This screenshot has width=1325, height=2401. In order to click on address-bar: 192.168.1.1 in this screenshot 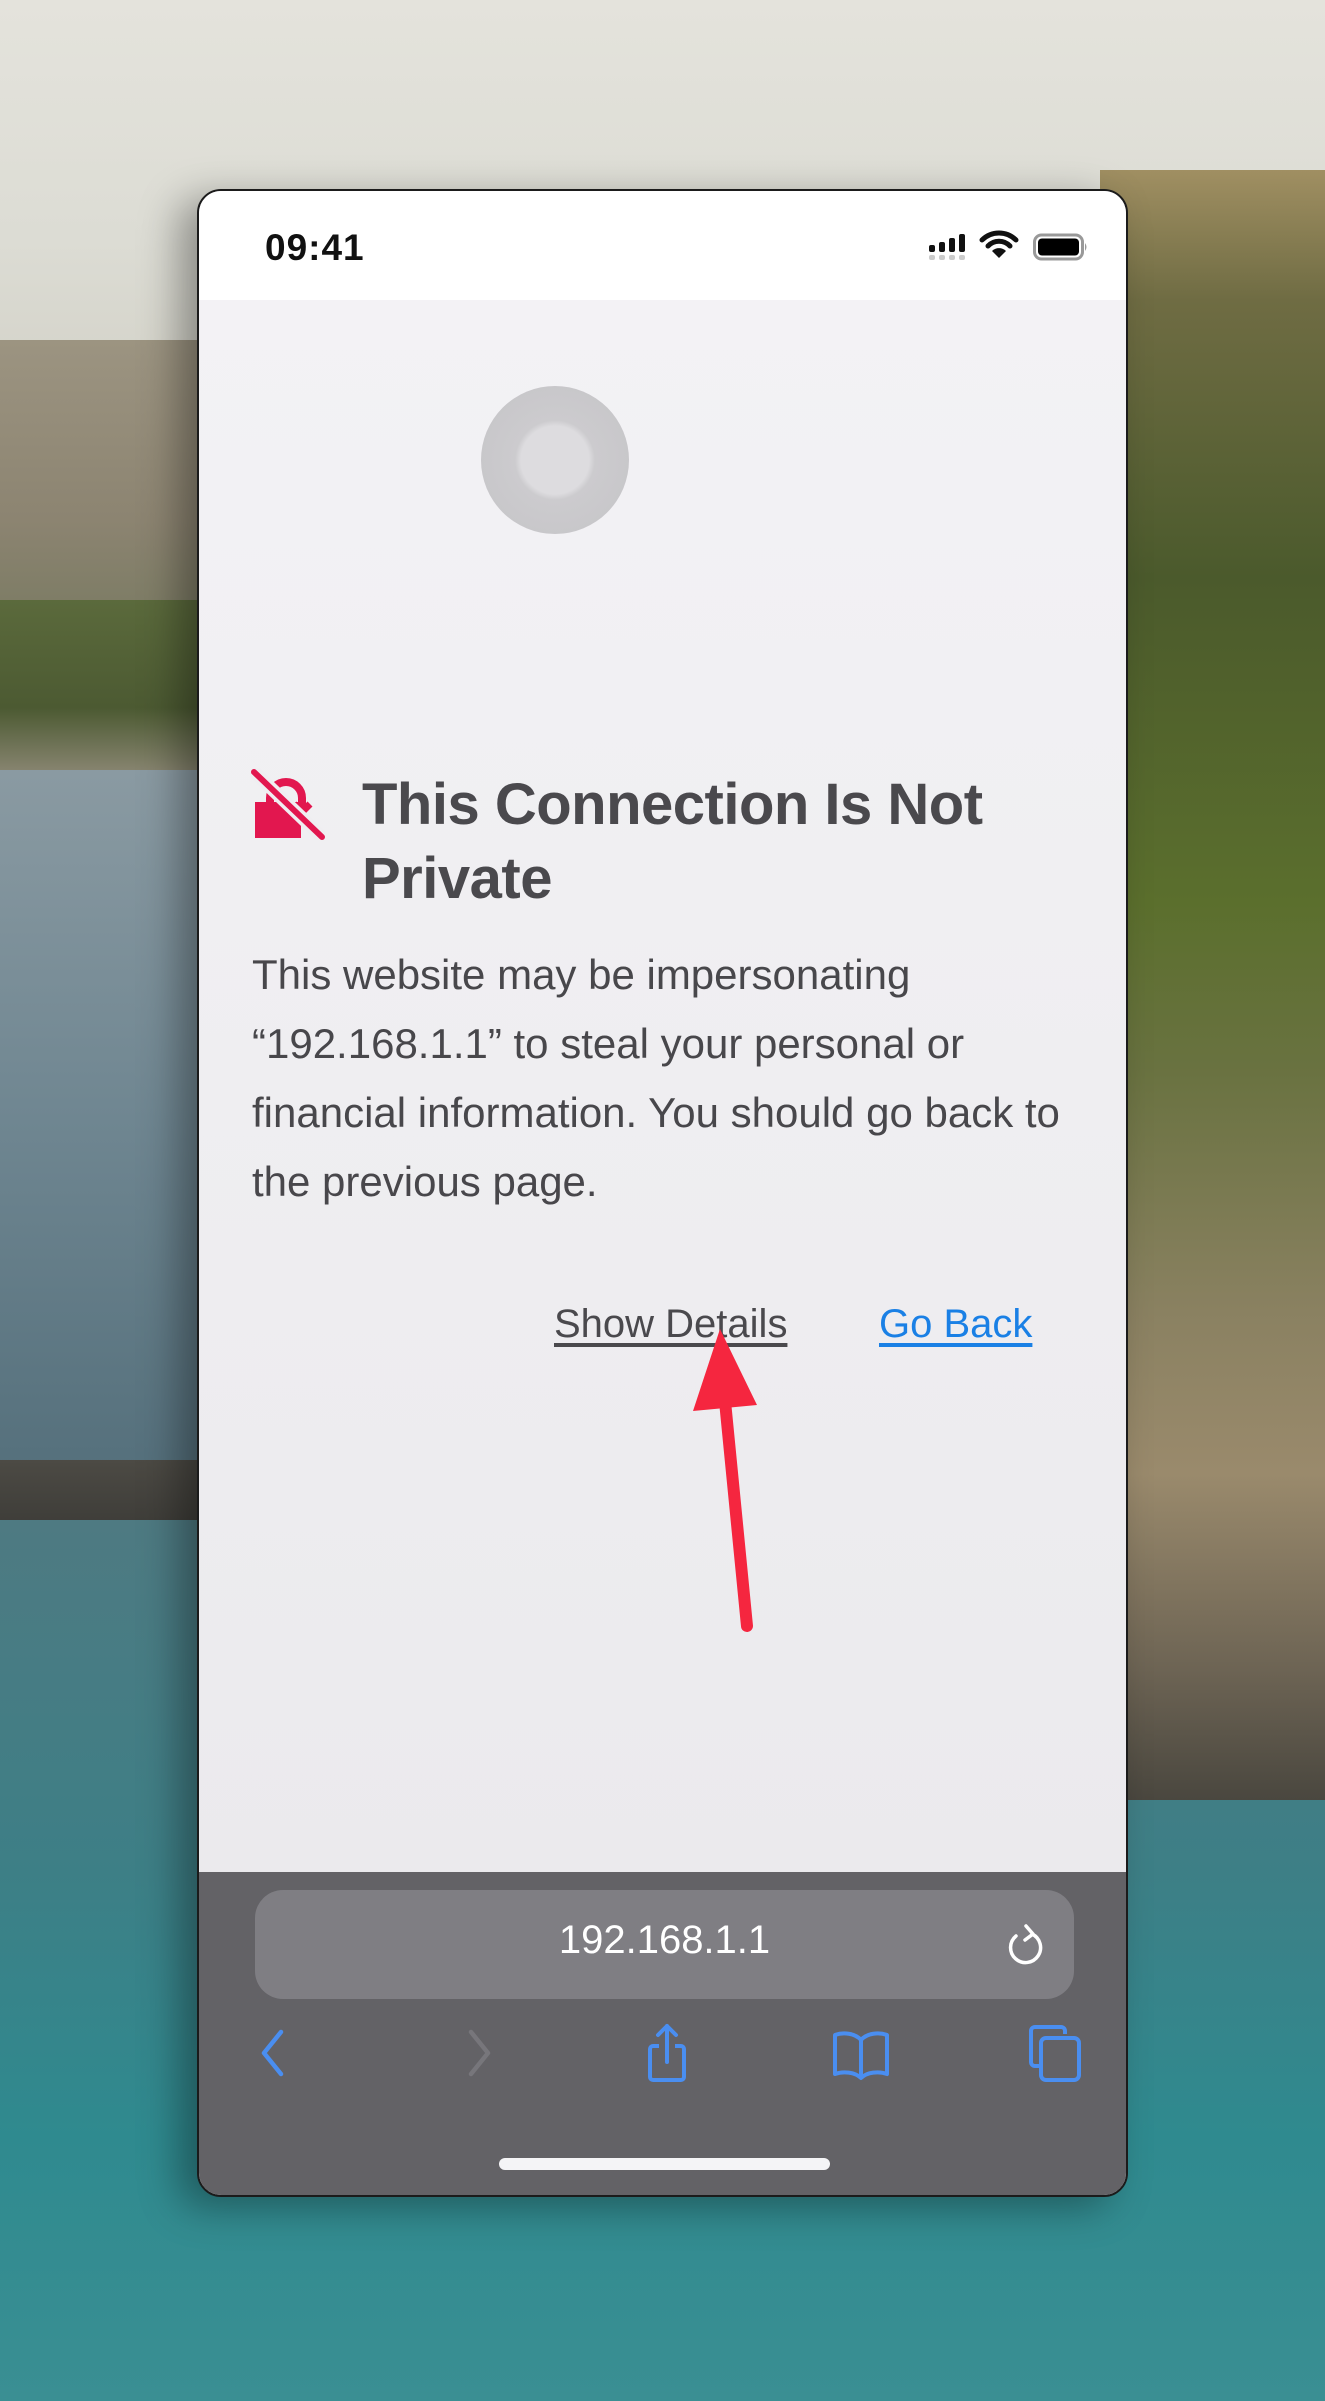, I will do `click(664, 1944)`.